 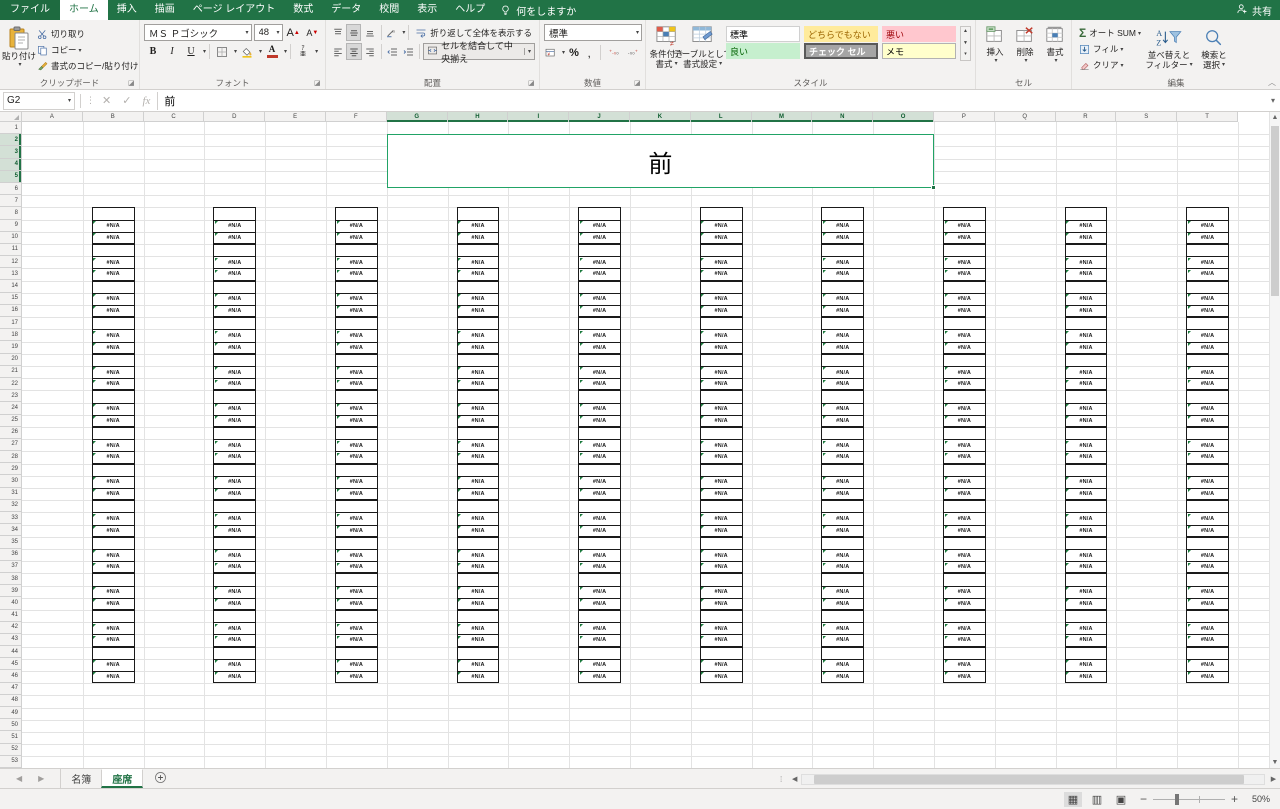 What do you see at coordinates (222, 51) in the screenshot?
I see `borders-button` at bounding box center [222, 51].